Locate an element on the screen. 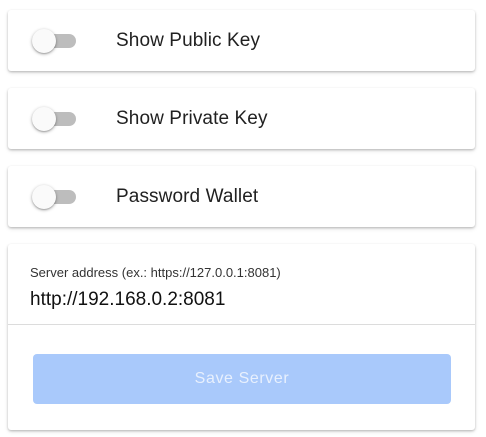  show-private-key-switch is located at coordinates (58, 119).